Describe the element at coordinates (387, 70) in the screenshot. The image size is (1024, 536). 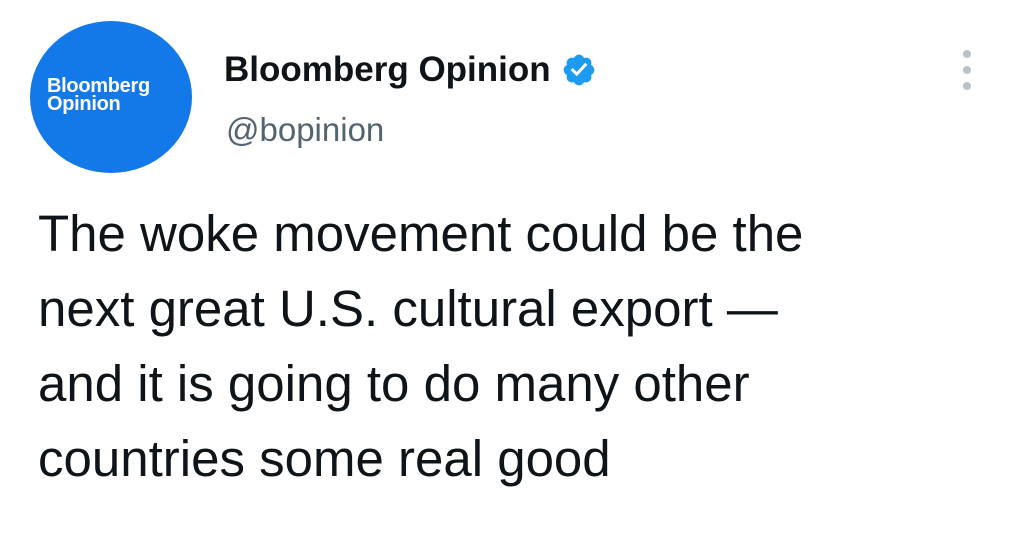
I see `display-name: Bloomberg Opinion` at that location.